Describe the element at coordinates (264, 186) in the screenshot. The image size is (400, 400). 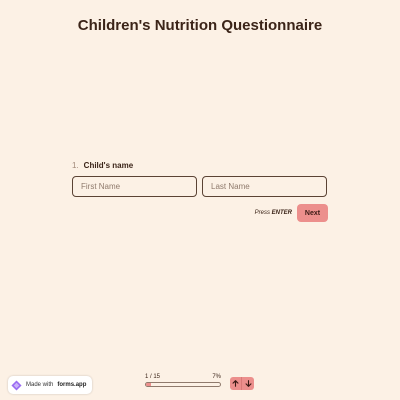
I see `last-name-input` at that location.